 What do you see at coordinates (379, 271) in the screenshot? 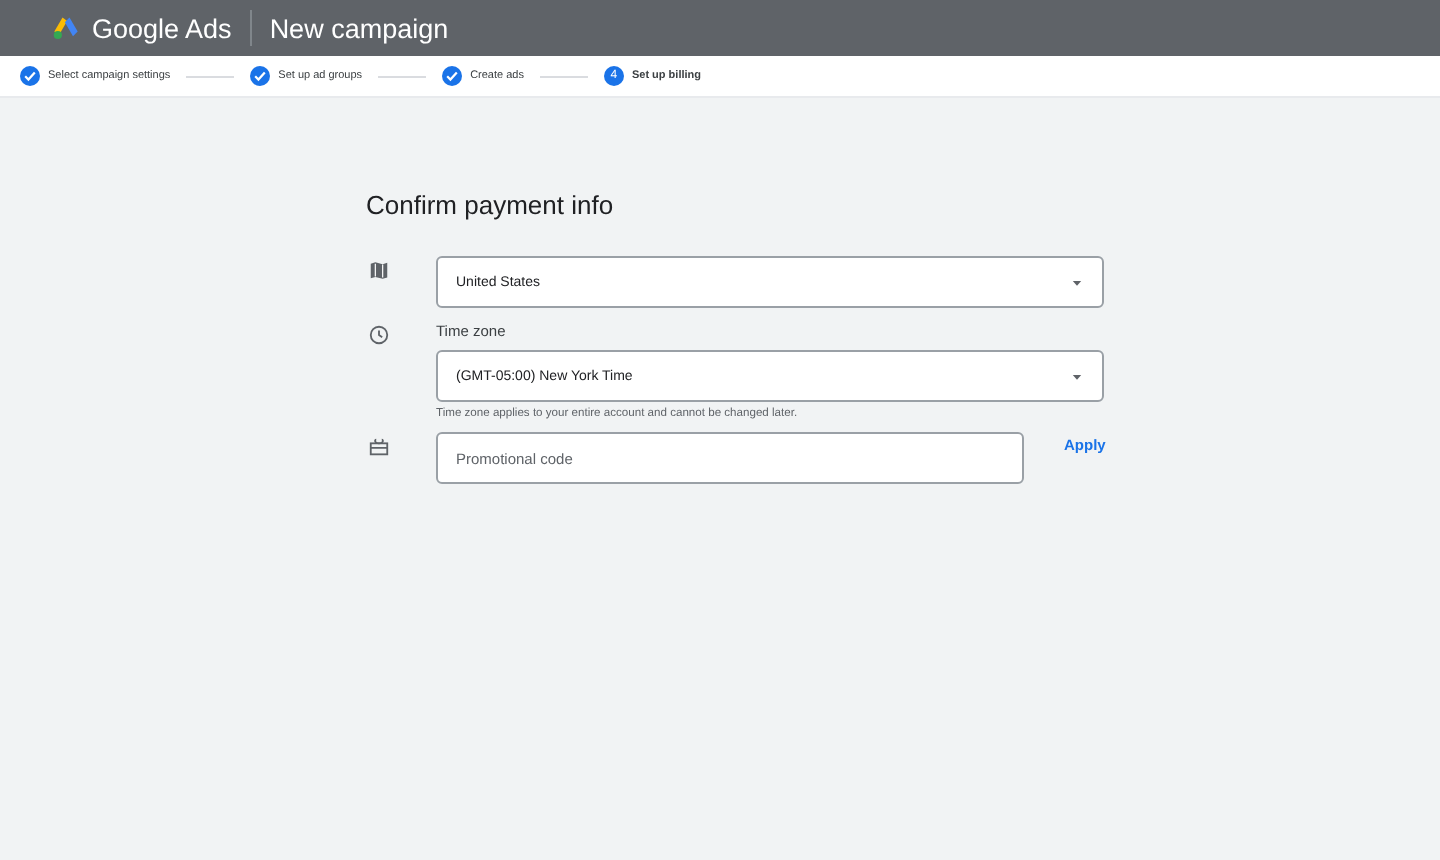
I see `map-icon` at bounding box center [379, 271].